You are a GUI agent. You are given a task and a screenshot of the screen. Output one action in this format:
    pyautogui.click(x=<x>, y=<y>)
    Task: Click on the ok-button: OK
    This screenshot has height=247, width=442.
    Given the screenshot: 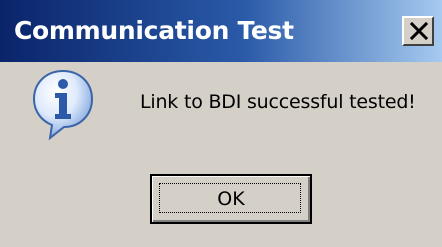 What is the action you would take?
    pyautogui.click(x=231, y=199)
    